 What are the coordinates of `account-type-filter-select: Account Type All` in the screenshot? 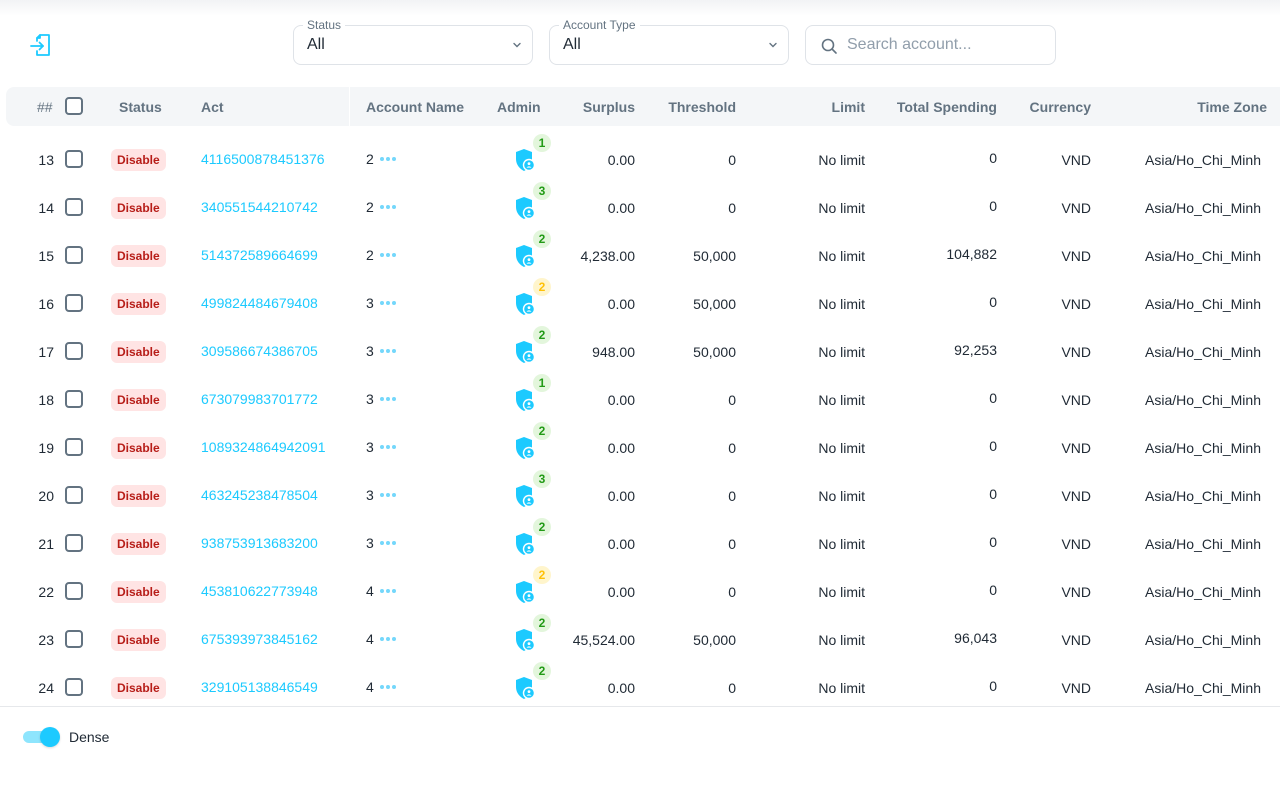 It's located at (669, 41).